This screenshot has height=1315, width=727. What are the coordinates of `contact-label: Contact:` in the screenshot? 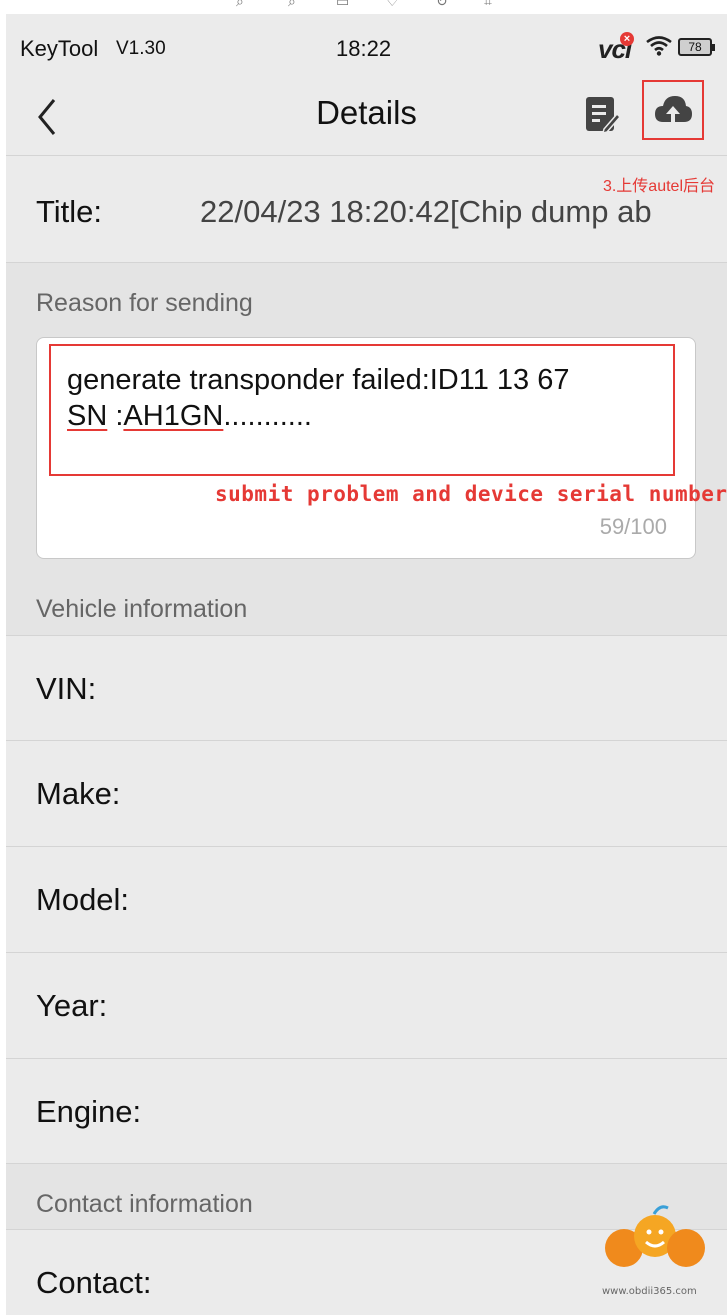 It's located at (94, 1282).